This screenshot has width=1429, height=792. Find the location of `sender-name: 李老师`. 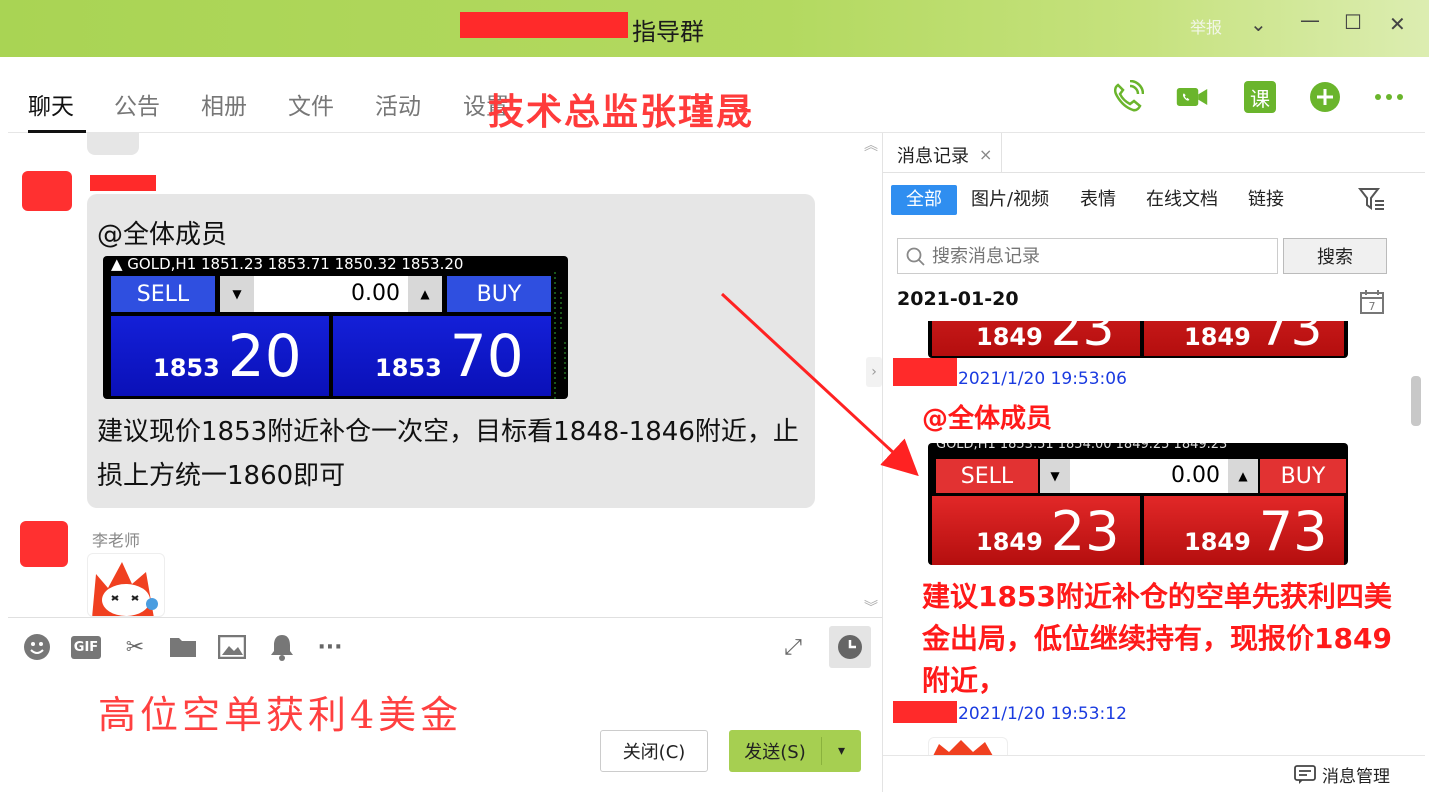

sender-name: 李老师 is located at coordinates (116, 540).